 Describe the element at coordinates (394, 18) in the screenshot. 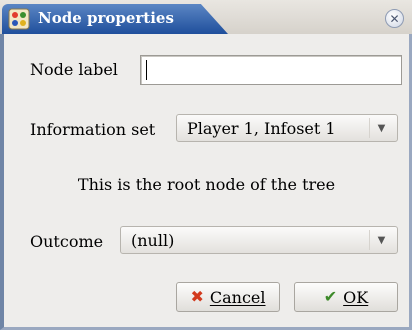

I see `close-icon: ✕` at that location.